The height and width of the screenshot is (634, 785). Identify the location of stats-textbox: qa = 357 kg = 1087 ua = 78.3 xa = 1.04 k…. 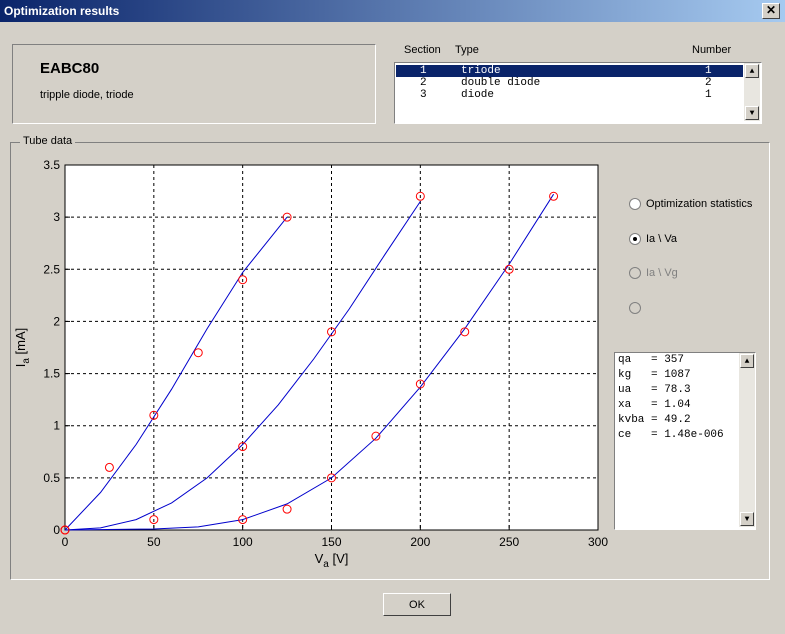
(685, 441).